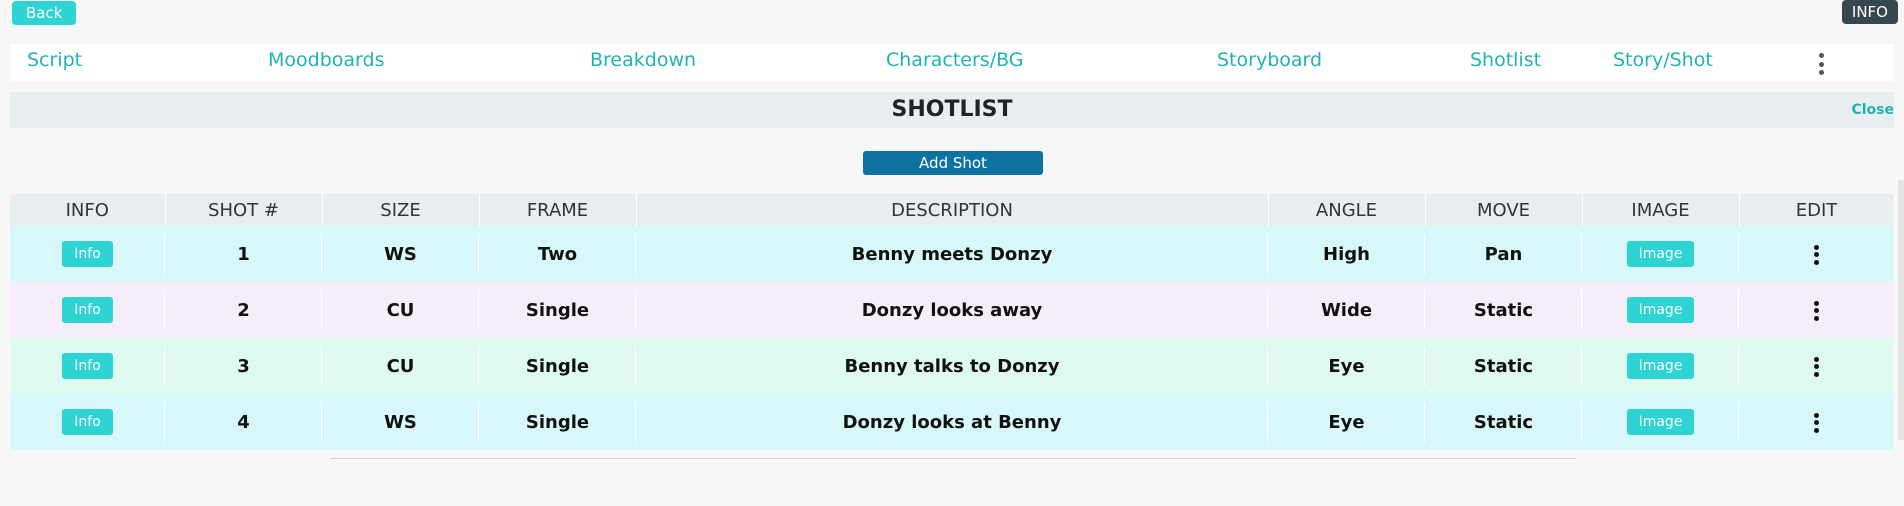 The image size is (1904, 506). Describe the element at coordinates (244, 210) in the screenshot. I see `col-header-shot: SHOT #` at that location.